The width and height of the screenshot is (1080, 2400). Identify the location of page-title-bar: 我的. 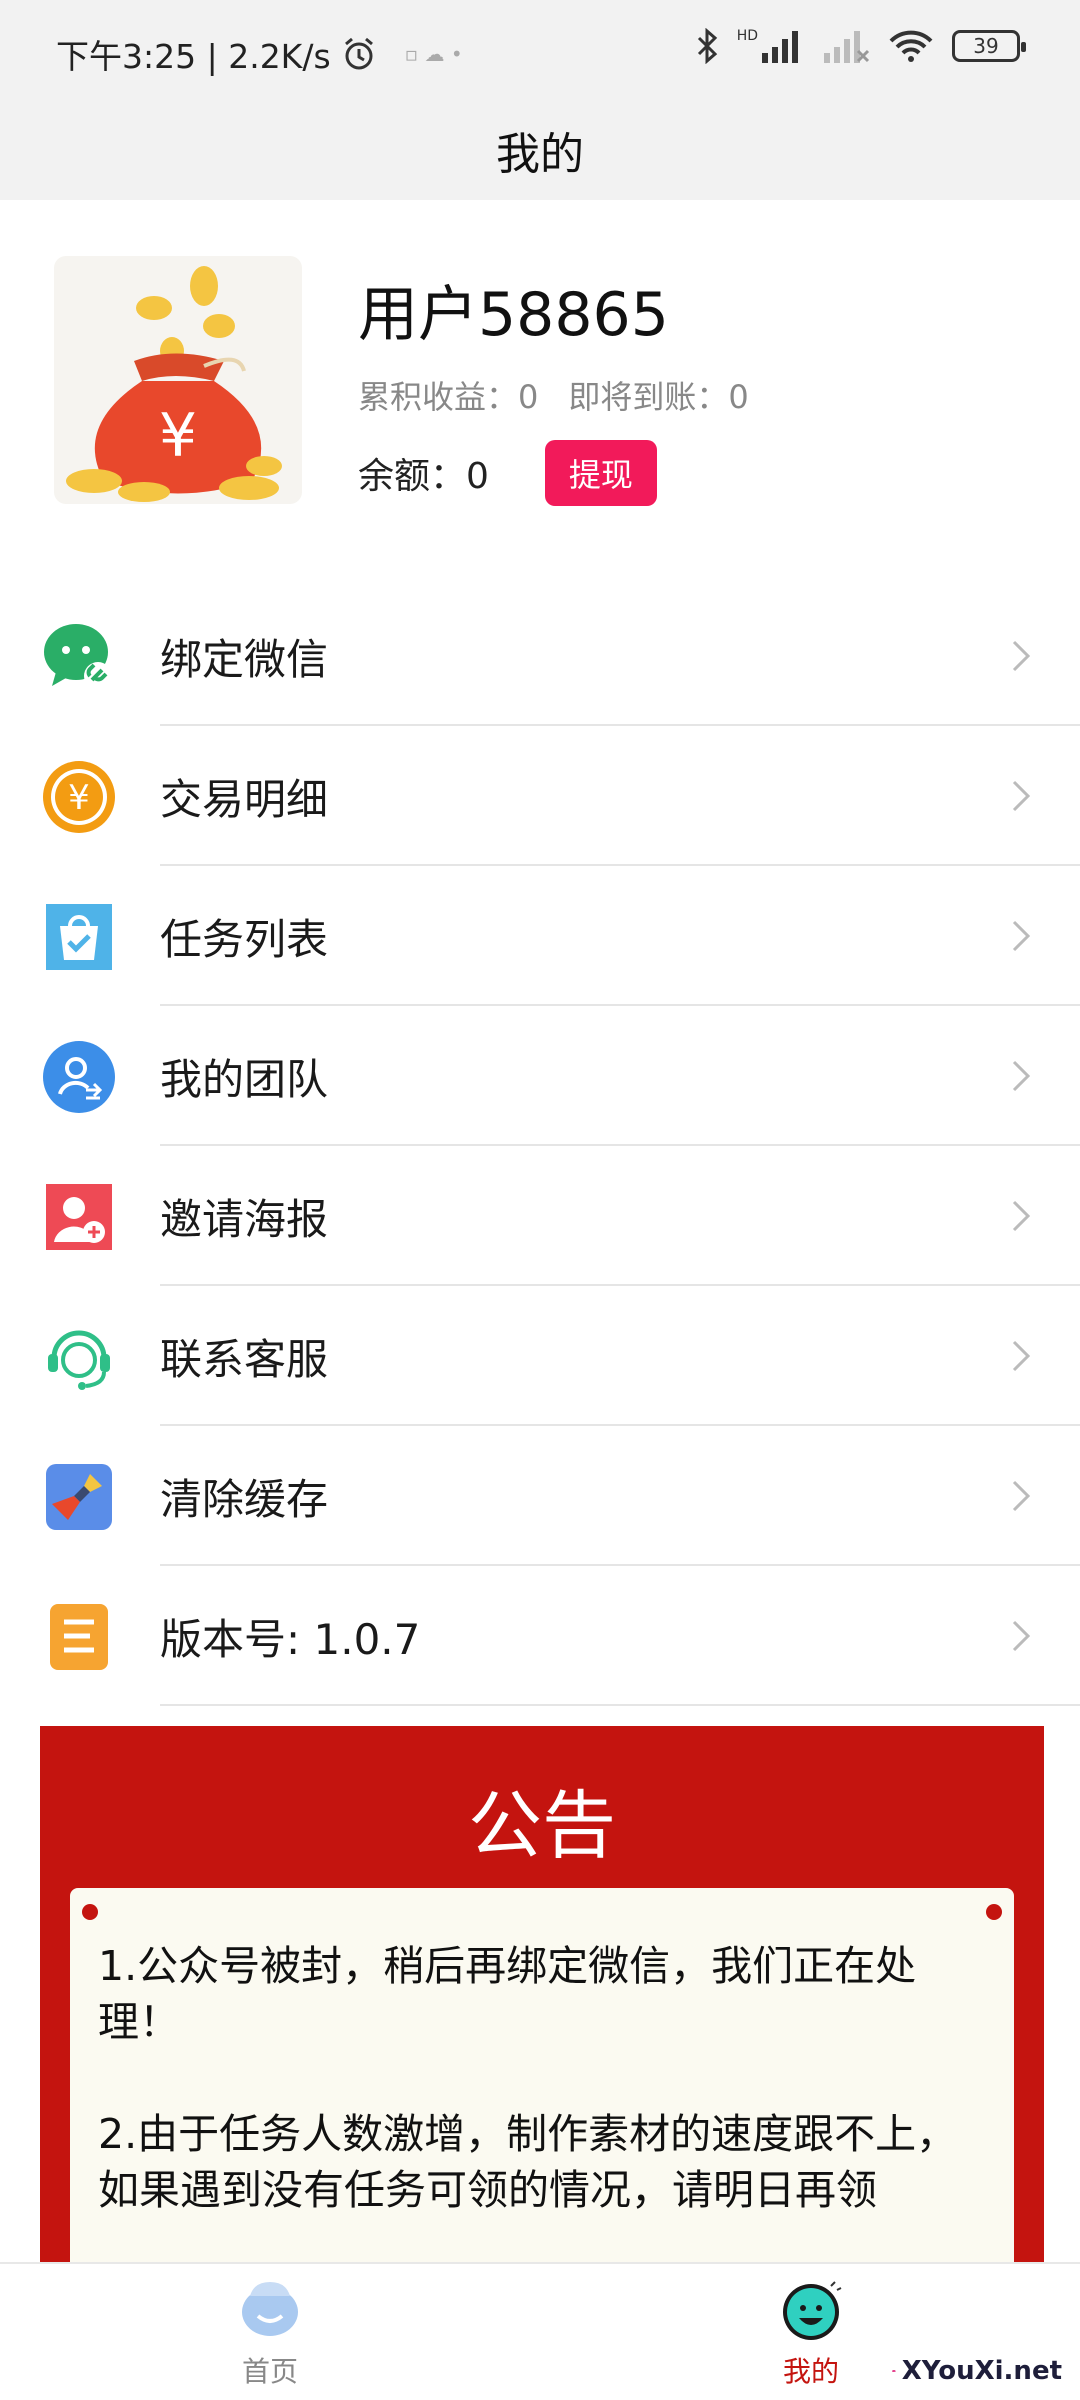
(540, 150).